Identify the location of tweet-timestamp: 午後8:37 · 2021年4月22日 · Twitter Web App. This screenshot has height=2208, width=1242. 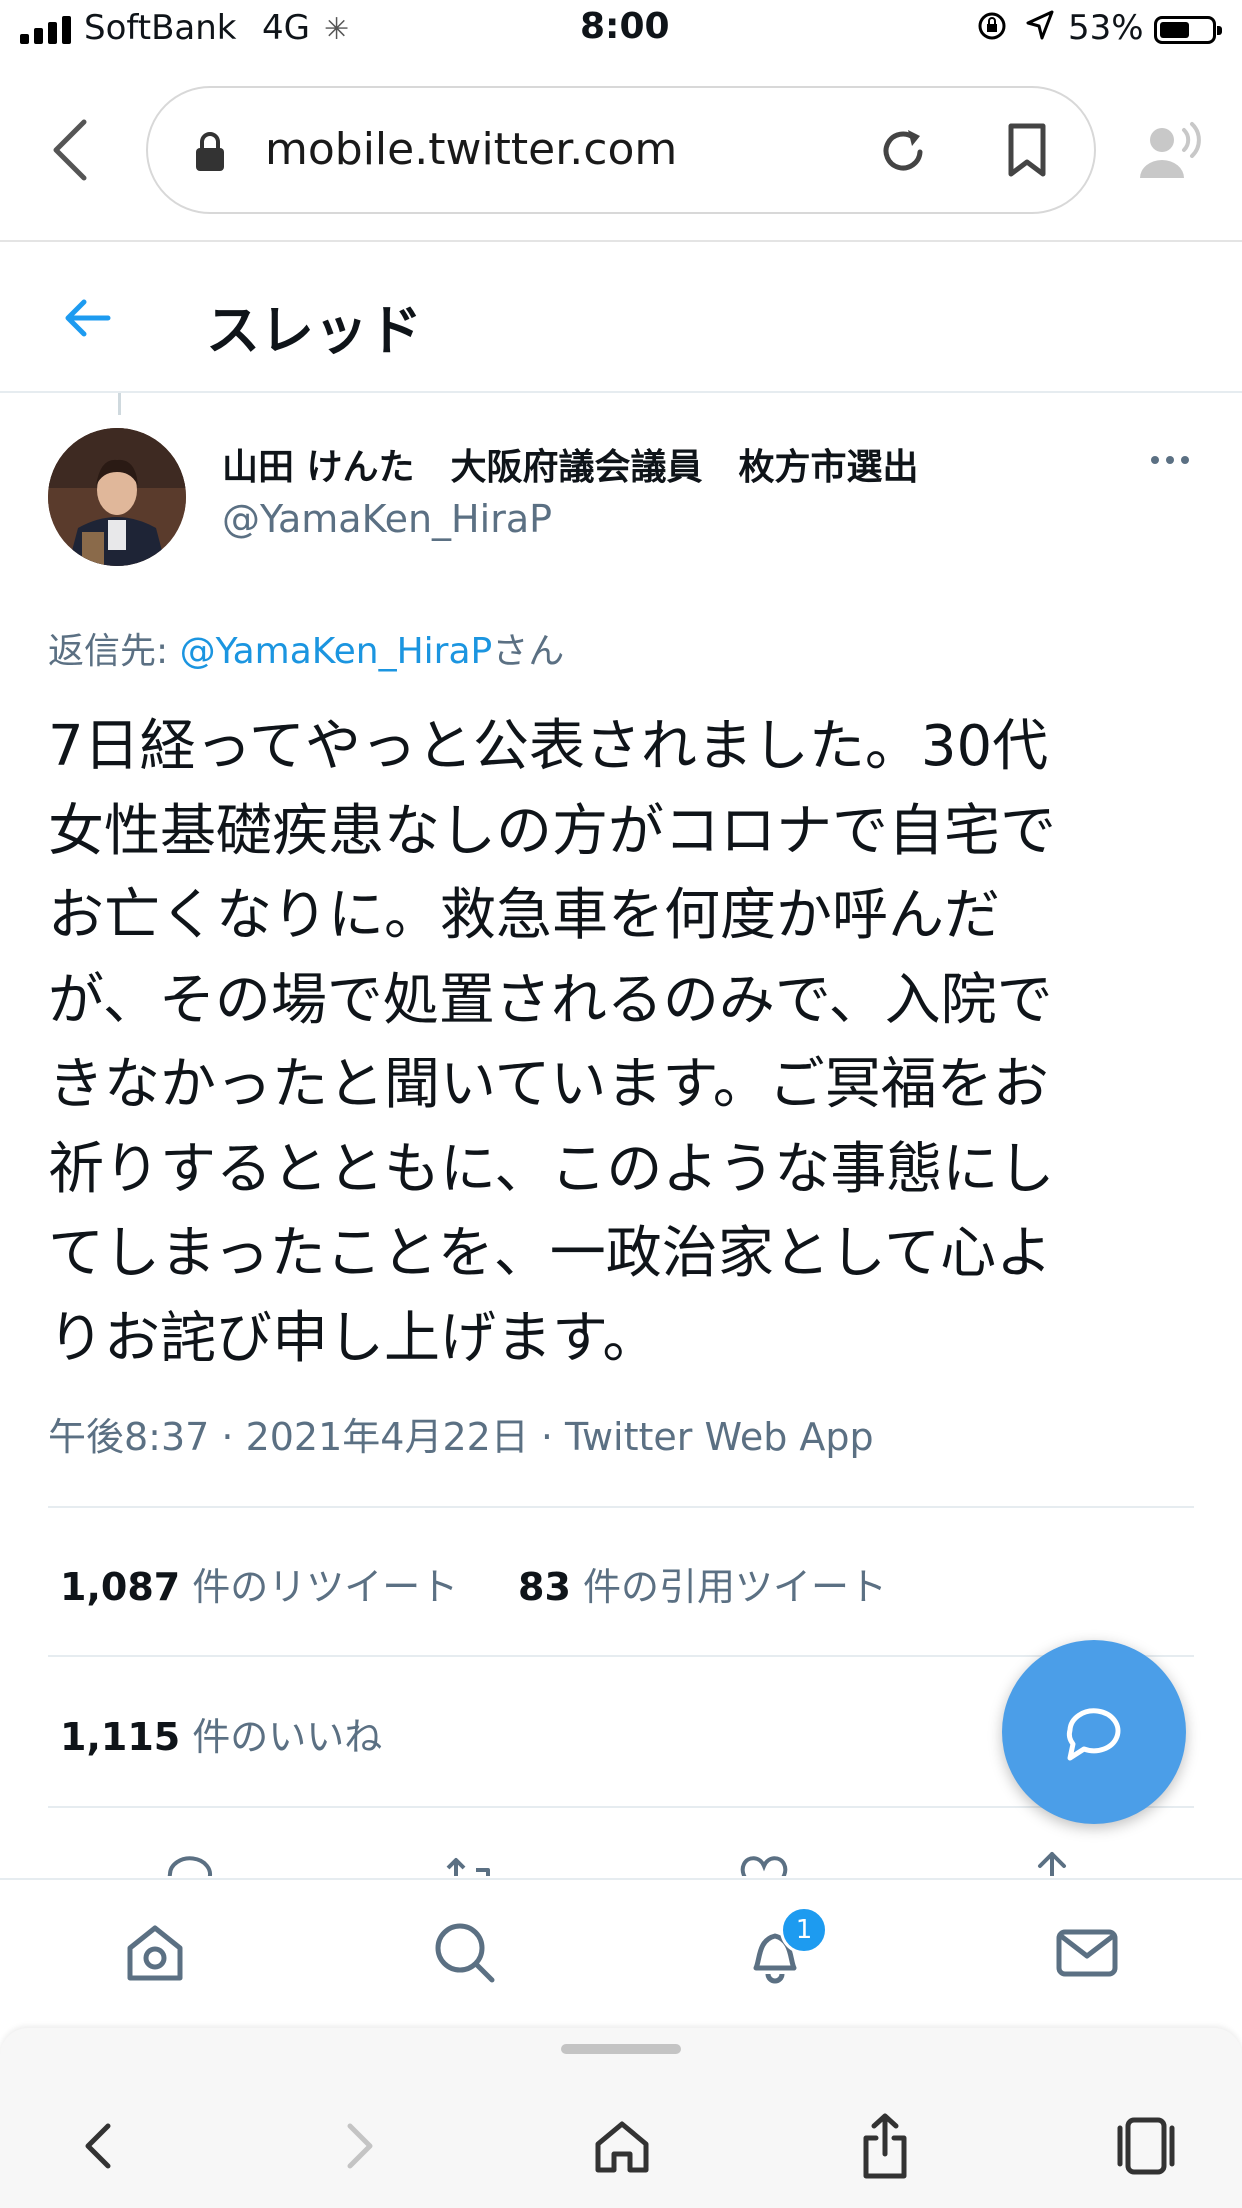
(461, 1433).